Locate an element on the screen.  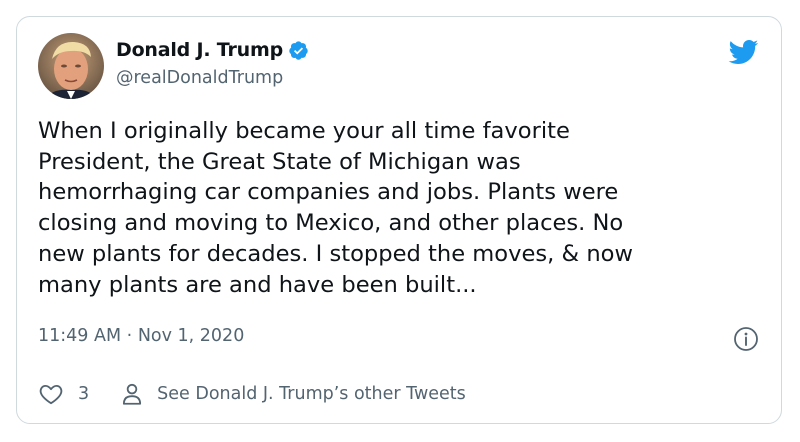
avatar is located at coordinates (71, 66).